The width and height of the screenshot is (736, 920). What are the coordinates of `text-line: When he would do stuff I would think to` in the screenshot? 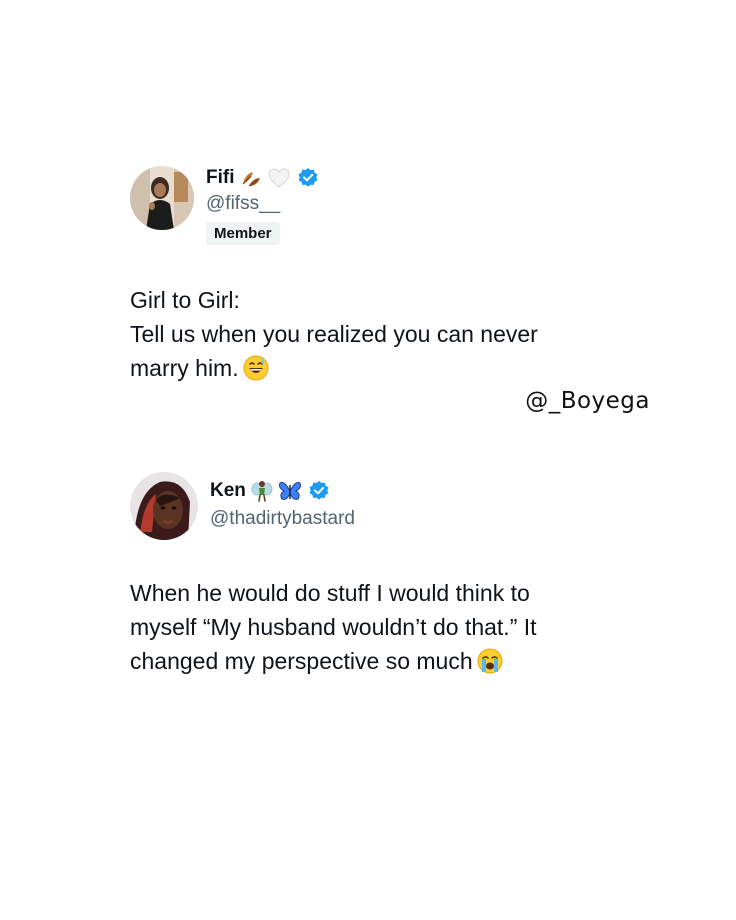 It's located at (330, 593).